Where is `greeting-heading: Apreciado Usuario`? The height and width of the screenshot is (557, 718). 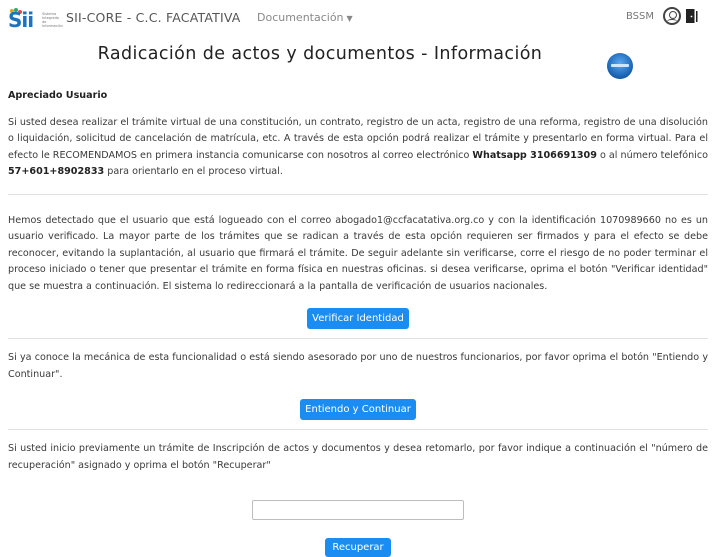 greeting-heading: Apreciado Usuario is located at coordinates (58, 95).